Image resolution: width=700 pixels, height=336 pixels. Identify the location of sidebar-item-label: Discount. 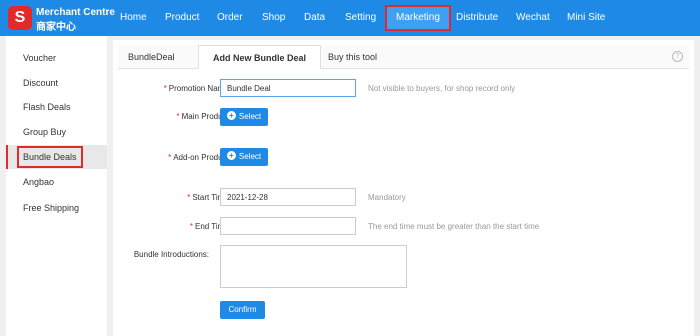
(41, 83).